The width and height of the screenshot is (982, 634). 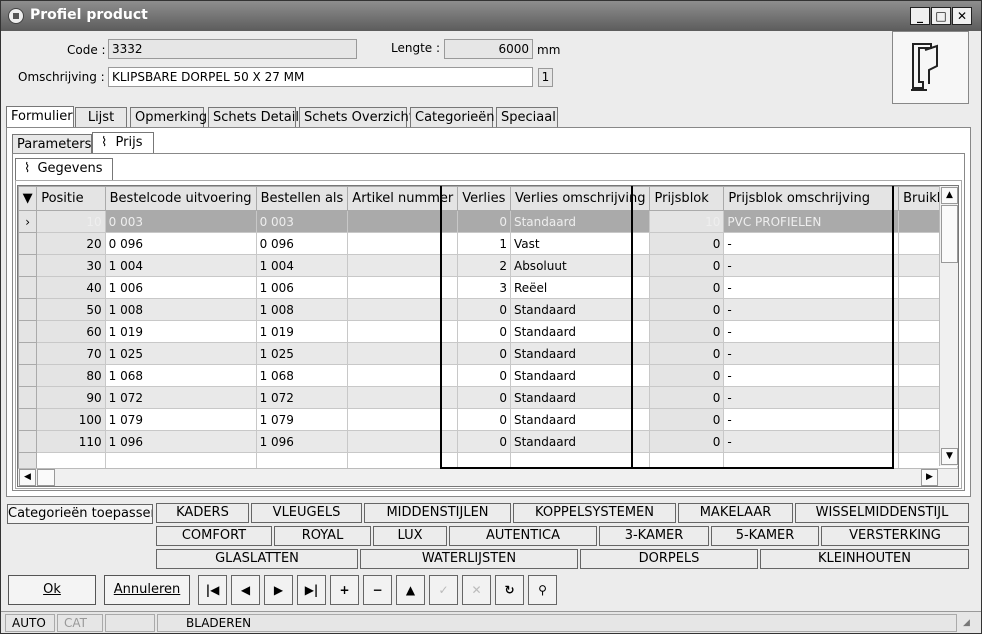 I want to click on cancel-edit-button: ✕, so click(x=476, y=590).